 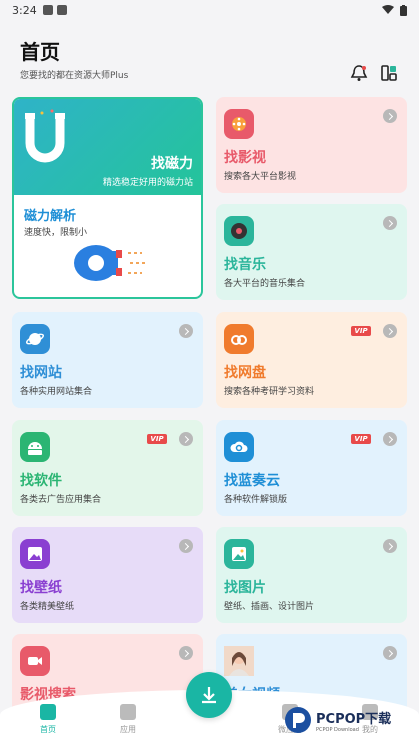 I want to click on magnet-title: 找磁力, so click(x=172, y=164).